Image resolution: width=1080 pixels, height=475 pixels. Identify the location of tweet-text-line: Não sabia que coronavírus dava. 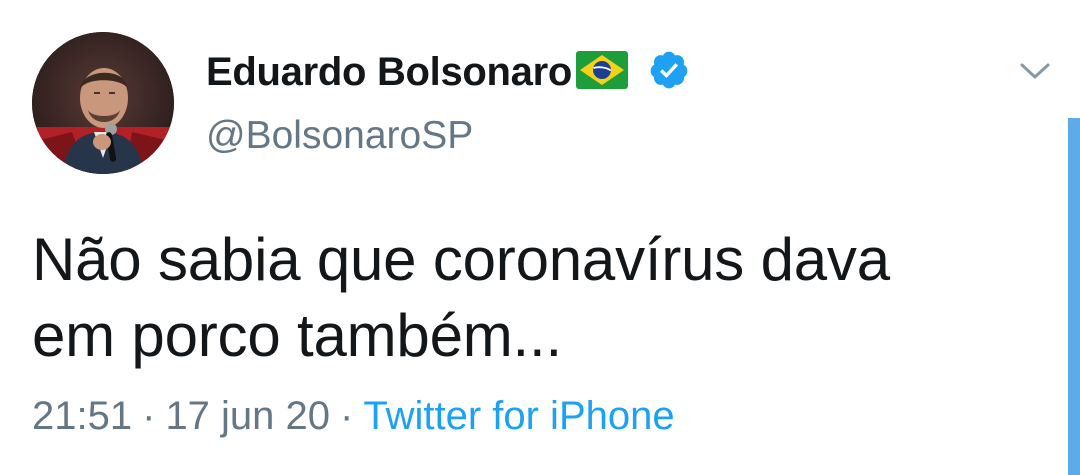
(461, 259).